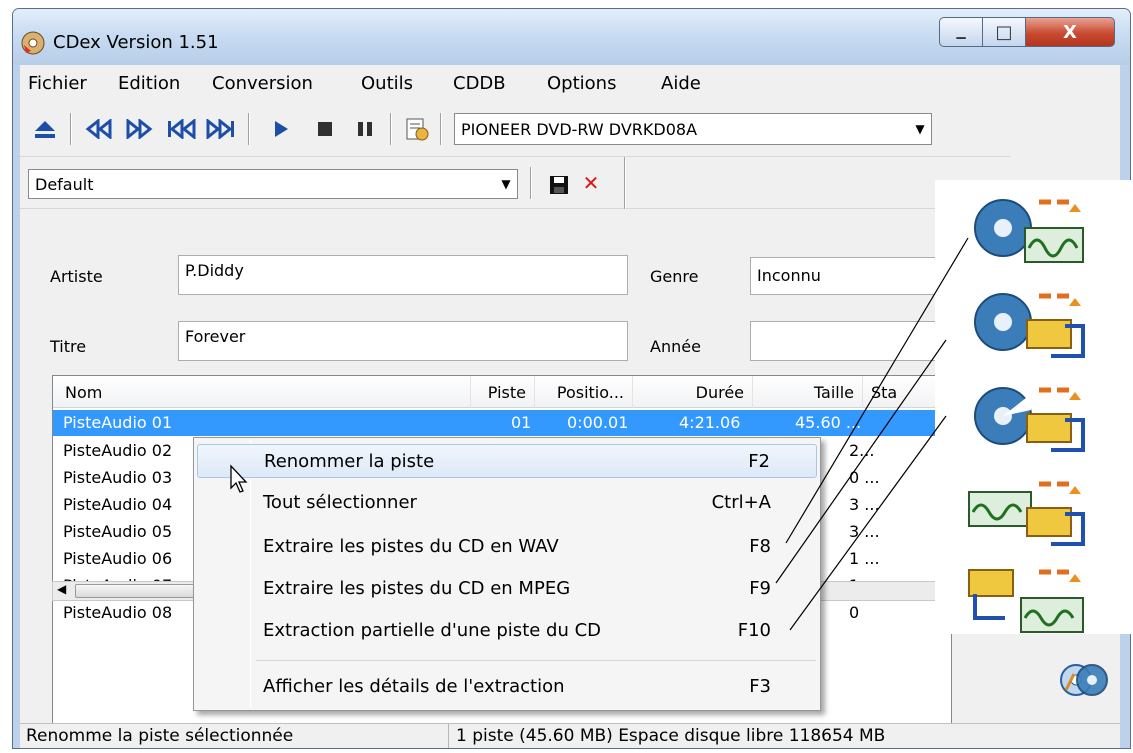  What do you see at coordinates (99, 129) in the screenshot?
I see `rewind-icon` at bounding box center [99, 129].